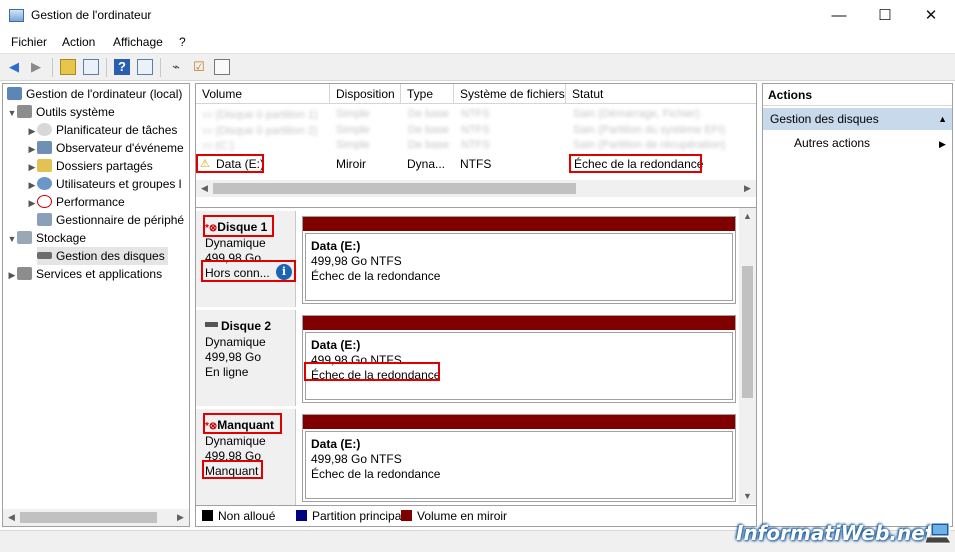 This screenshot has width=955, height=552. I want to click on tree-item-performance: ▶ Performance, so click(76, 202).